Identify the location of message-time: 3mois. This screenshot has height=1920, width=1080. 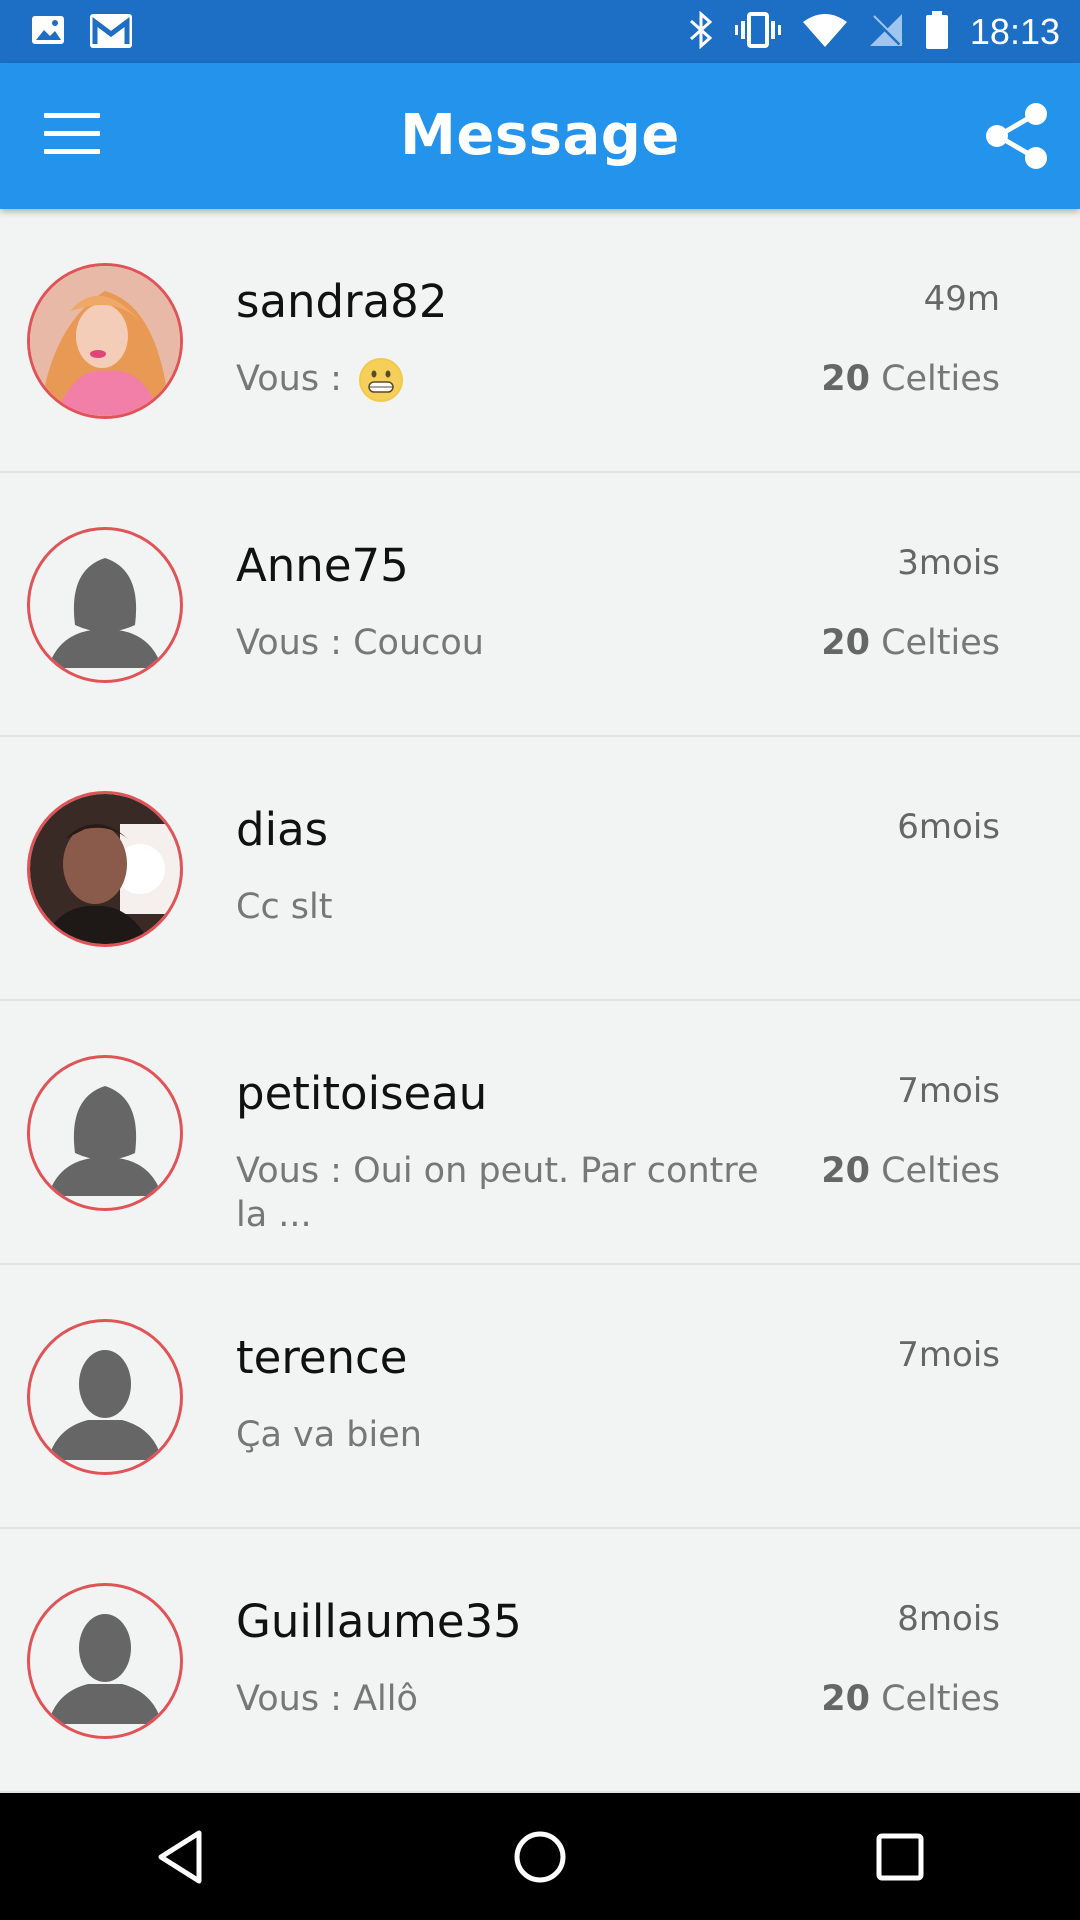
(948, 563).